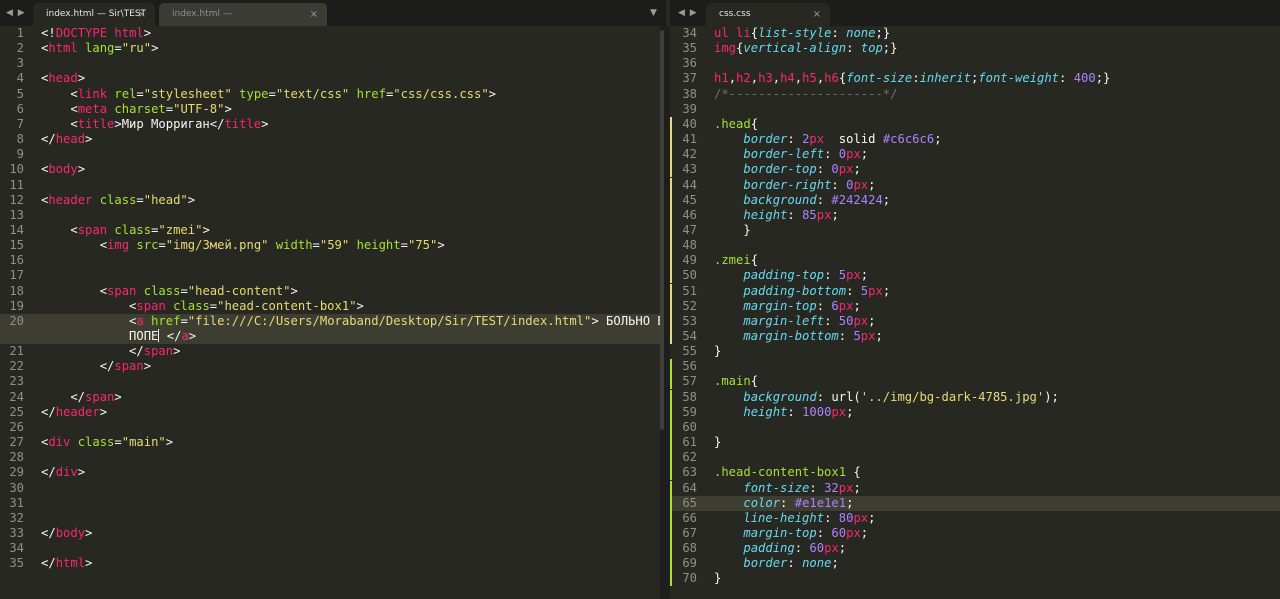 This screenshot has height=599, width=1280. Describe the element at coordinates (330, 503) in the screenshot. I see `code-line: 31` at that location.